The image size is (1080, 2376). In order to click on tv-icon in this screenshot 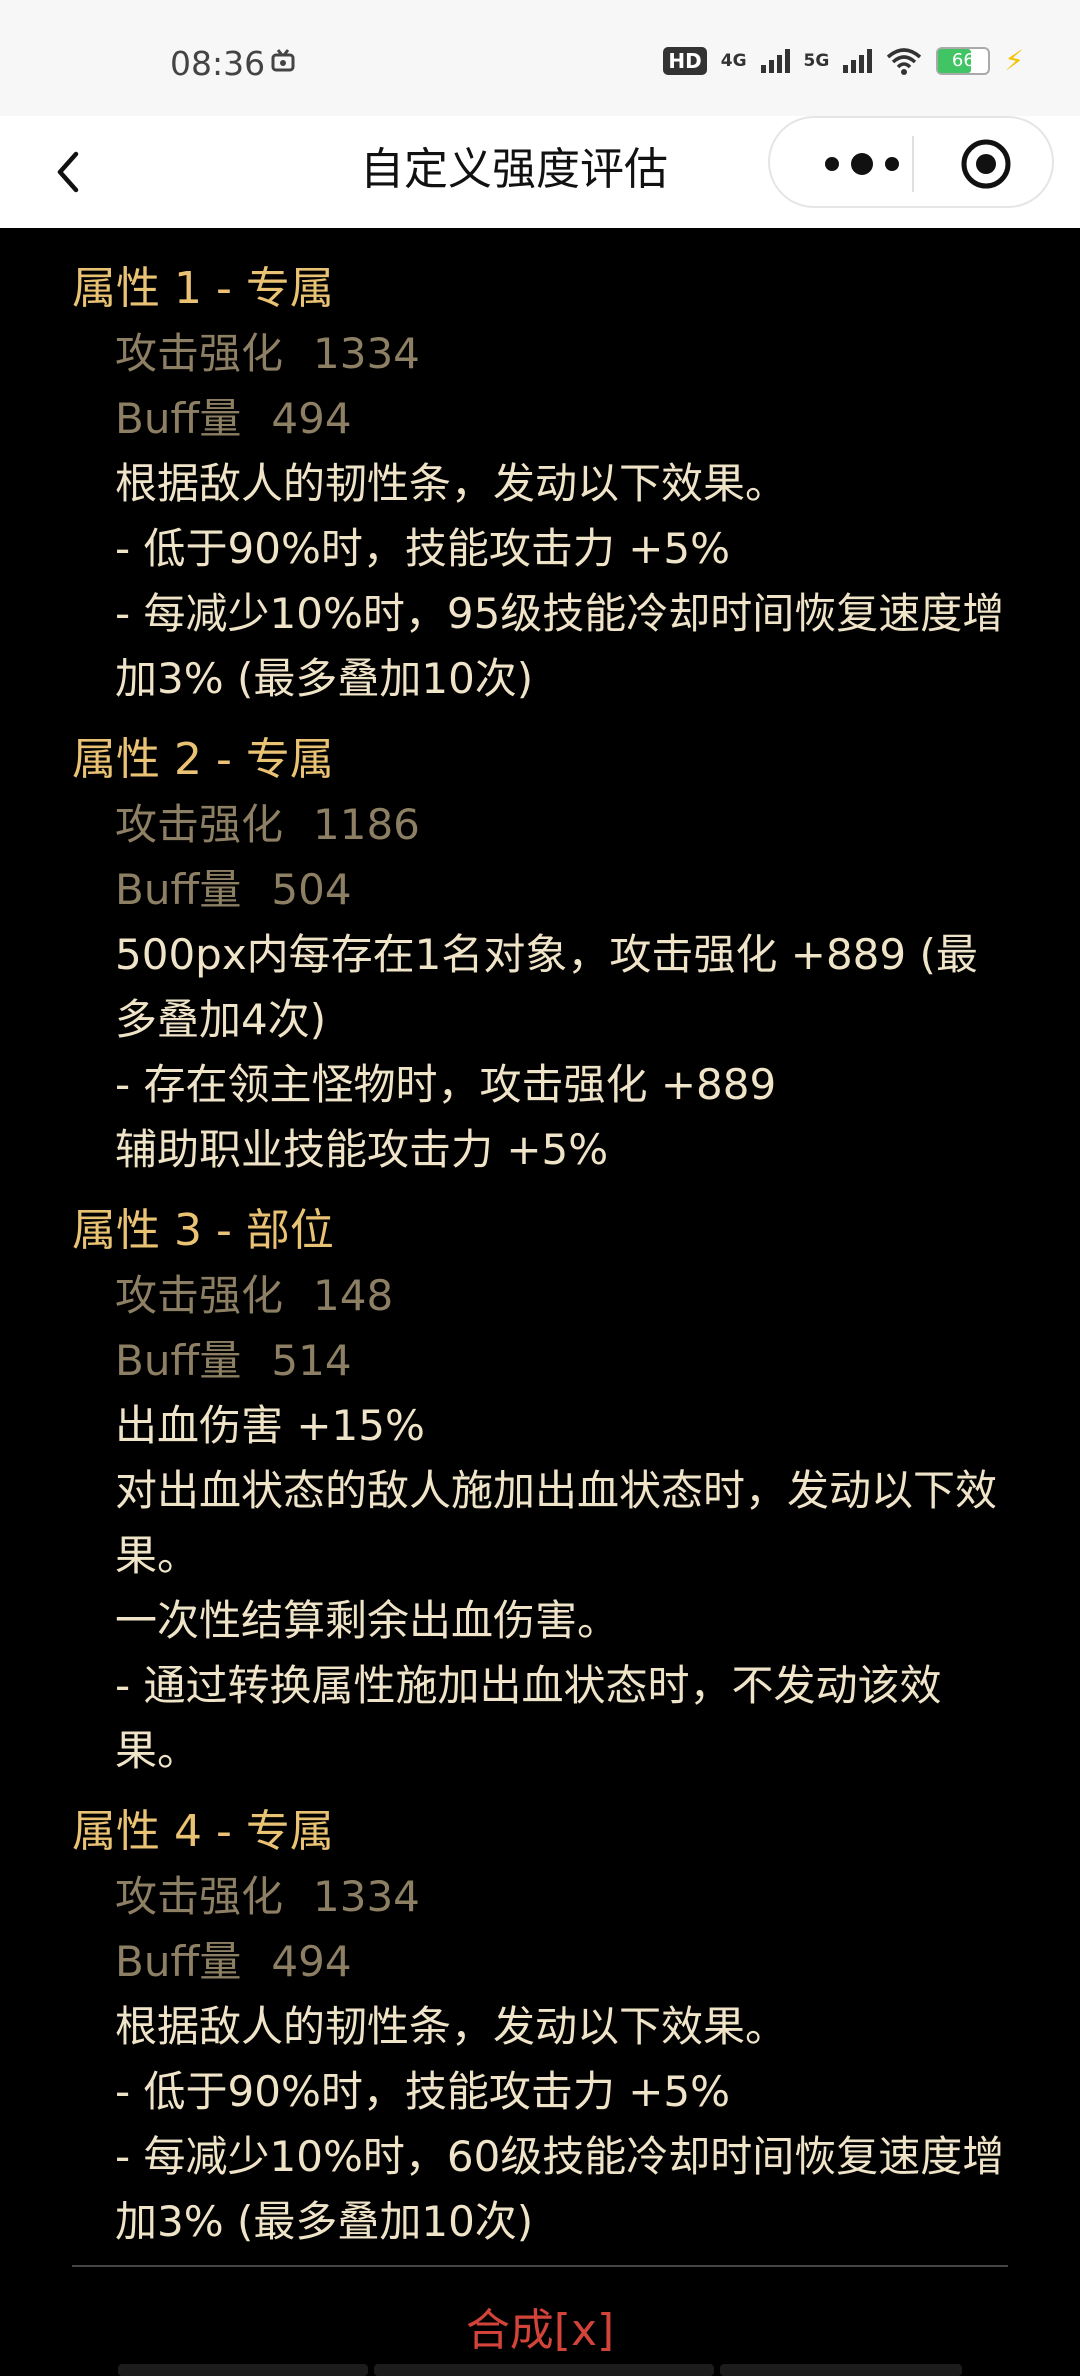, I will do `click(283, 60)`.